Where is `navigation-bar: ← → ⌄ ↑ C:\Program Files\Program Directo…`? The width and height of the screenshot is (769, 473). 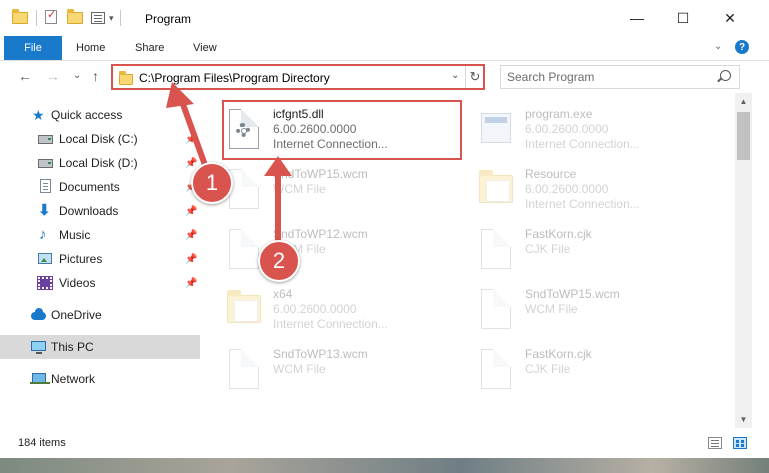
navigation-bar: ← → ⌄ ↑ C:\Program Files\Program Directo… is located at coordinates (384, 77).